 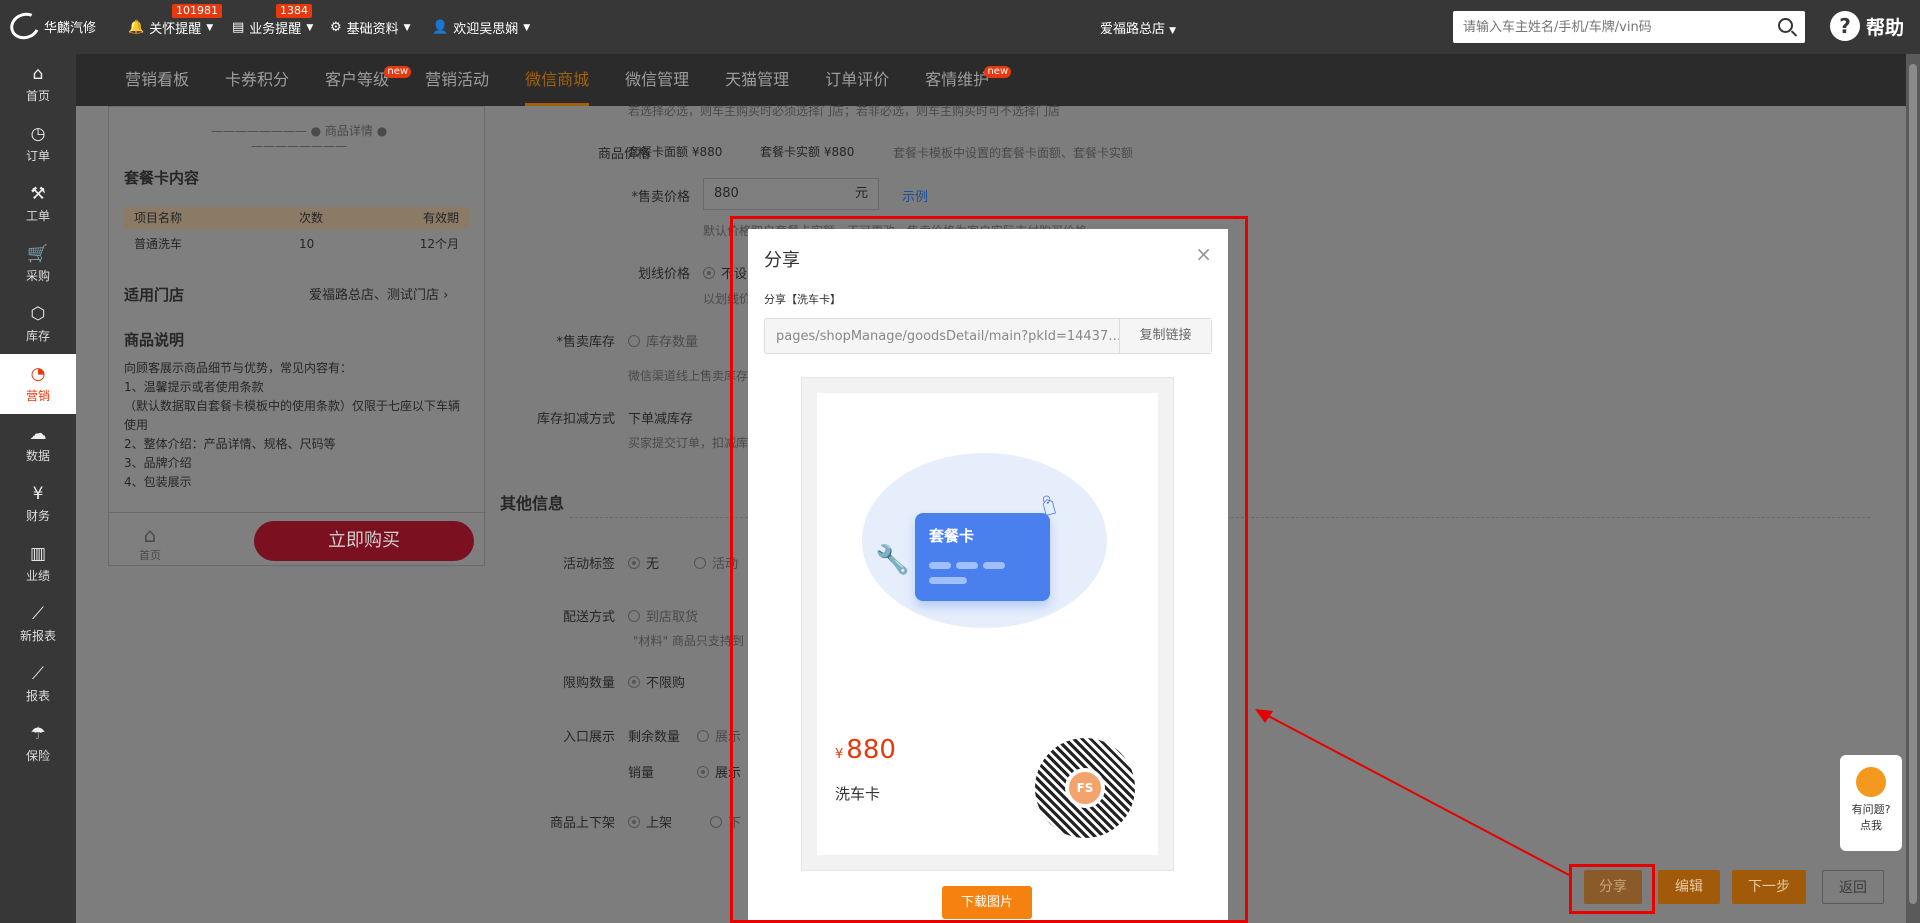 What do you see at coordinates (654, 737) in the screenshot?
I see `entry-remaining: 剩余数量` at bounding box center [654, 737].